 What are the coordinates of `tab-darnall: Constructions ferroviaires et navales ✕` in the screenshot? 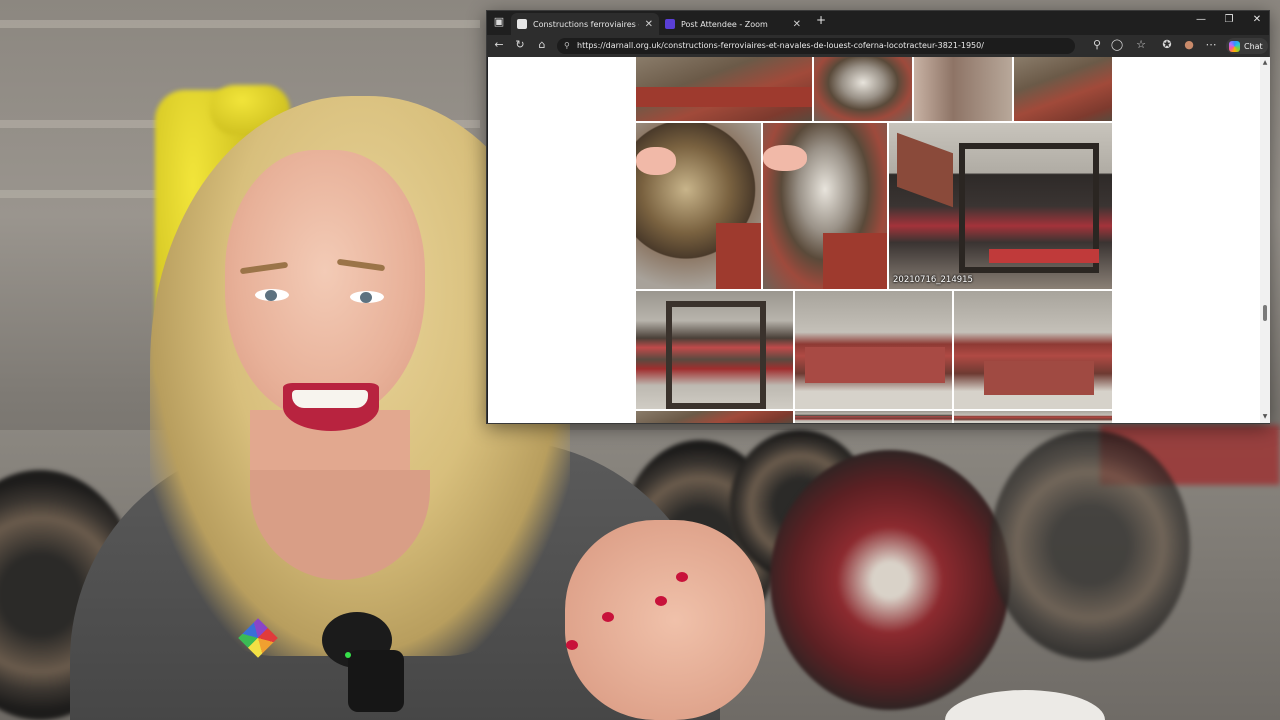 It's located at (585, 24).